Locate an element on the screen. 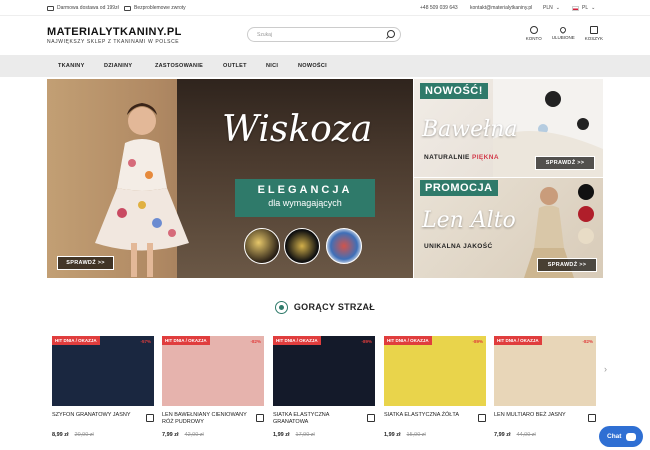  logo-tagline: NAJWIĘKSZY SKLEP Z TKANINAMI W POLSCE is located at coordinates (113, 42).